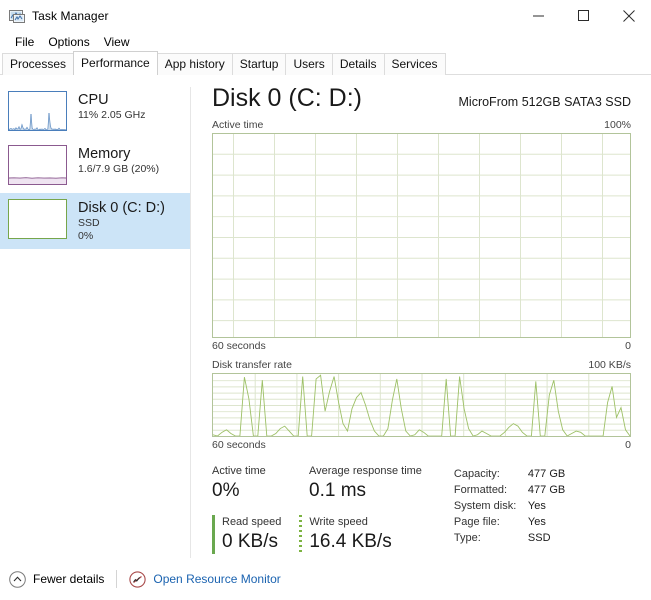  Describe the element at coordinates (628, 445) in the screenshot. I see `transfer-rate-chart-zero: 0` at that location.